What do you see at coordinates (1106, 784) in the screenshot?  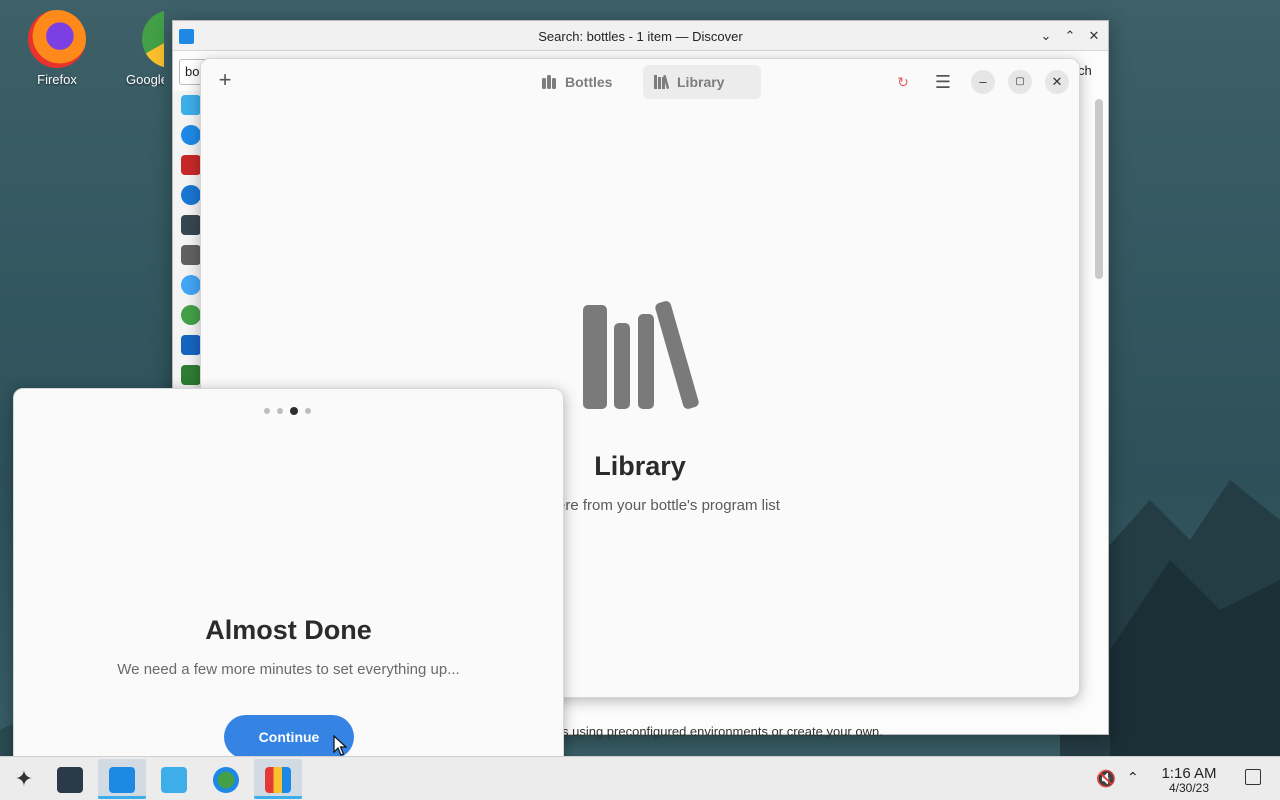 I see `volume-muted-icon: 🔇` at bounding box center [1106, 784].